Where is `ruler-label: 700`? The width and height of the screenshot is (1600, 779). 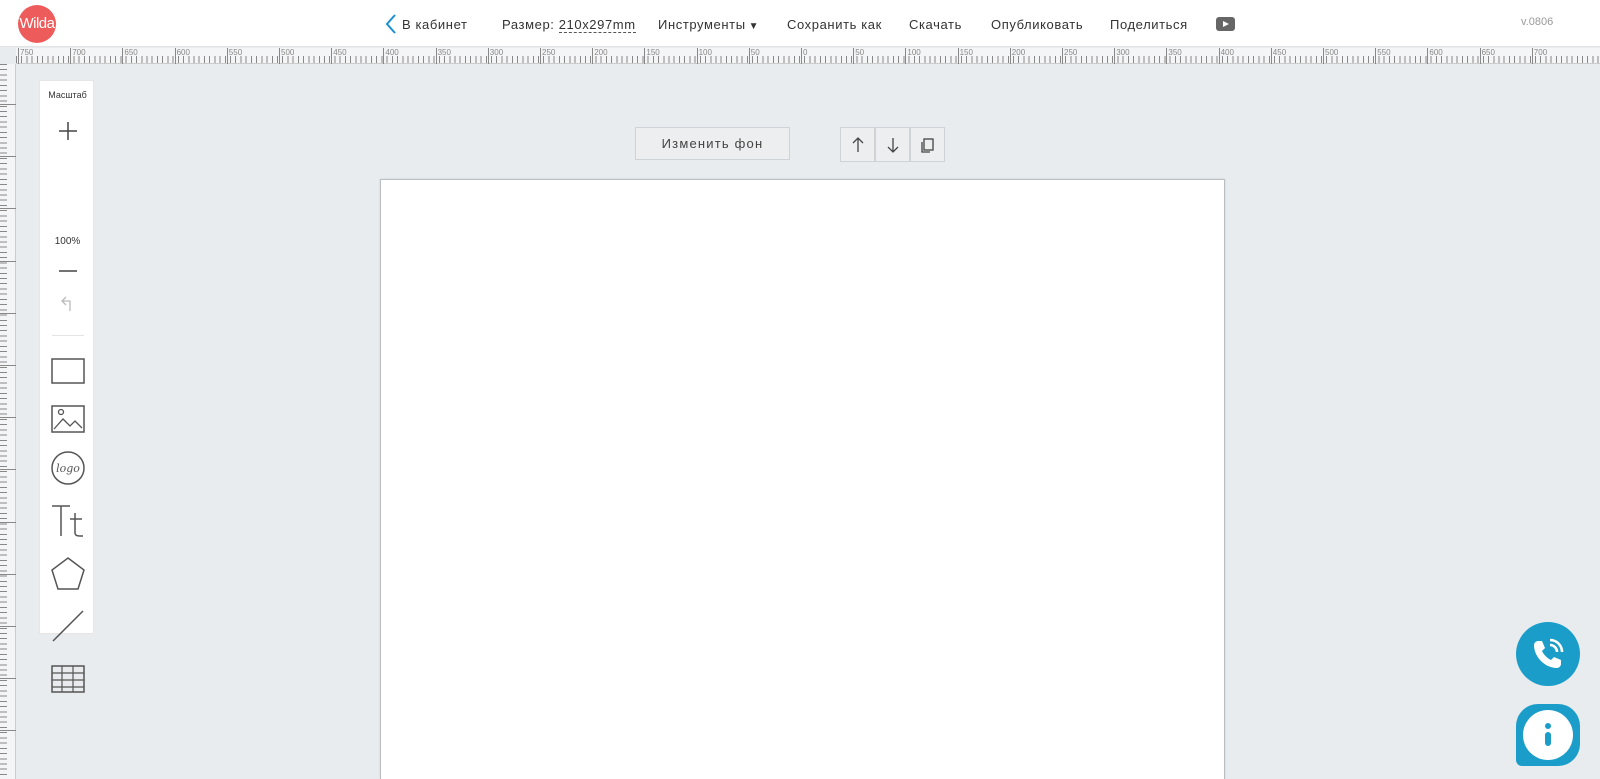
ruler-label: 700 is located at coordinates (1540, 52).